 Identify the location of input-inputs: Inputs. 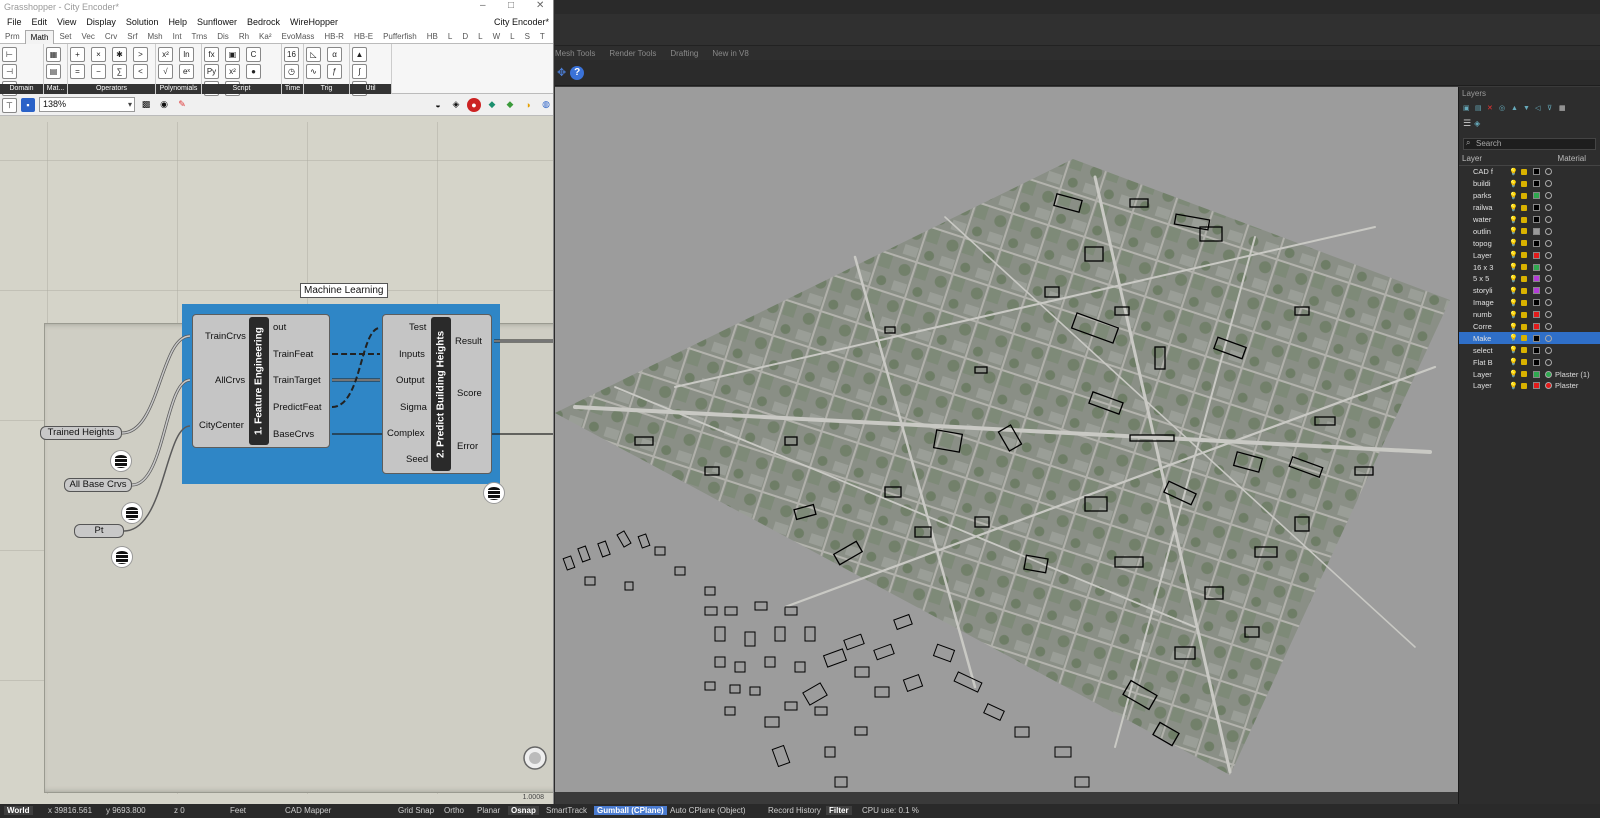
(412, 354).